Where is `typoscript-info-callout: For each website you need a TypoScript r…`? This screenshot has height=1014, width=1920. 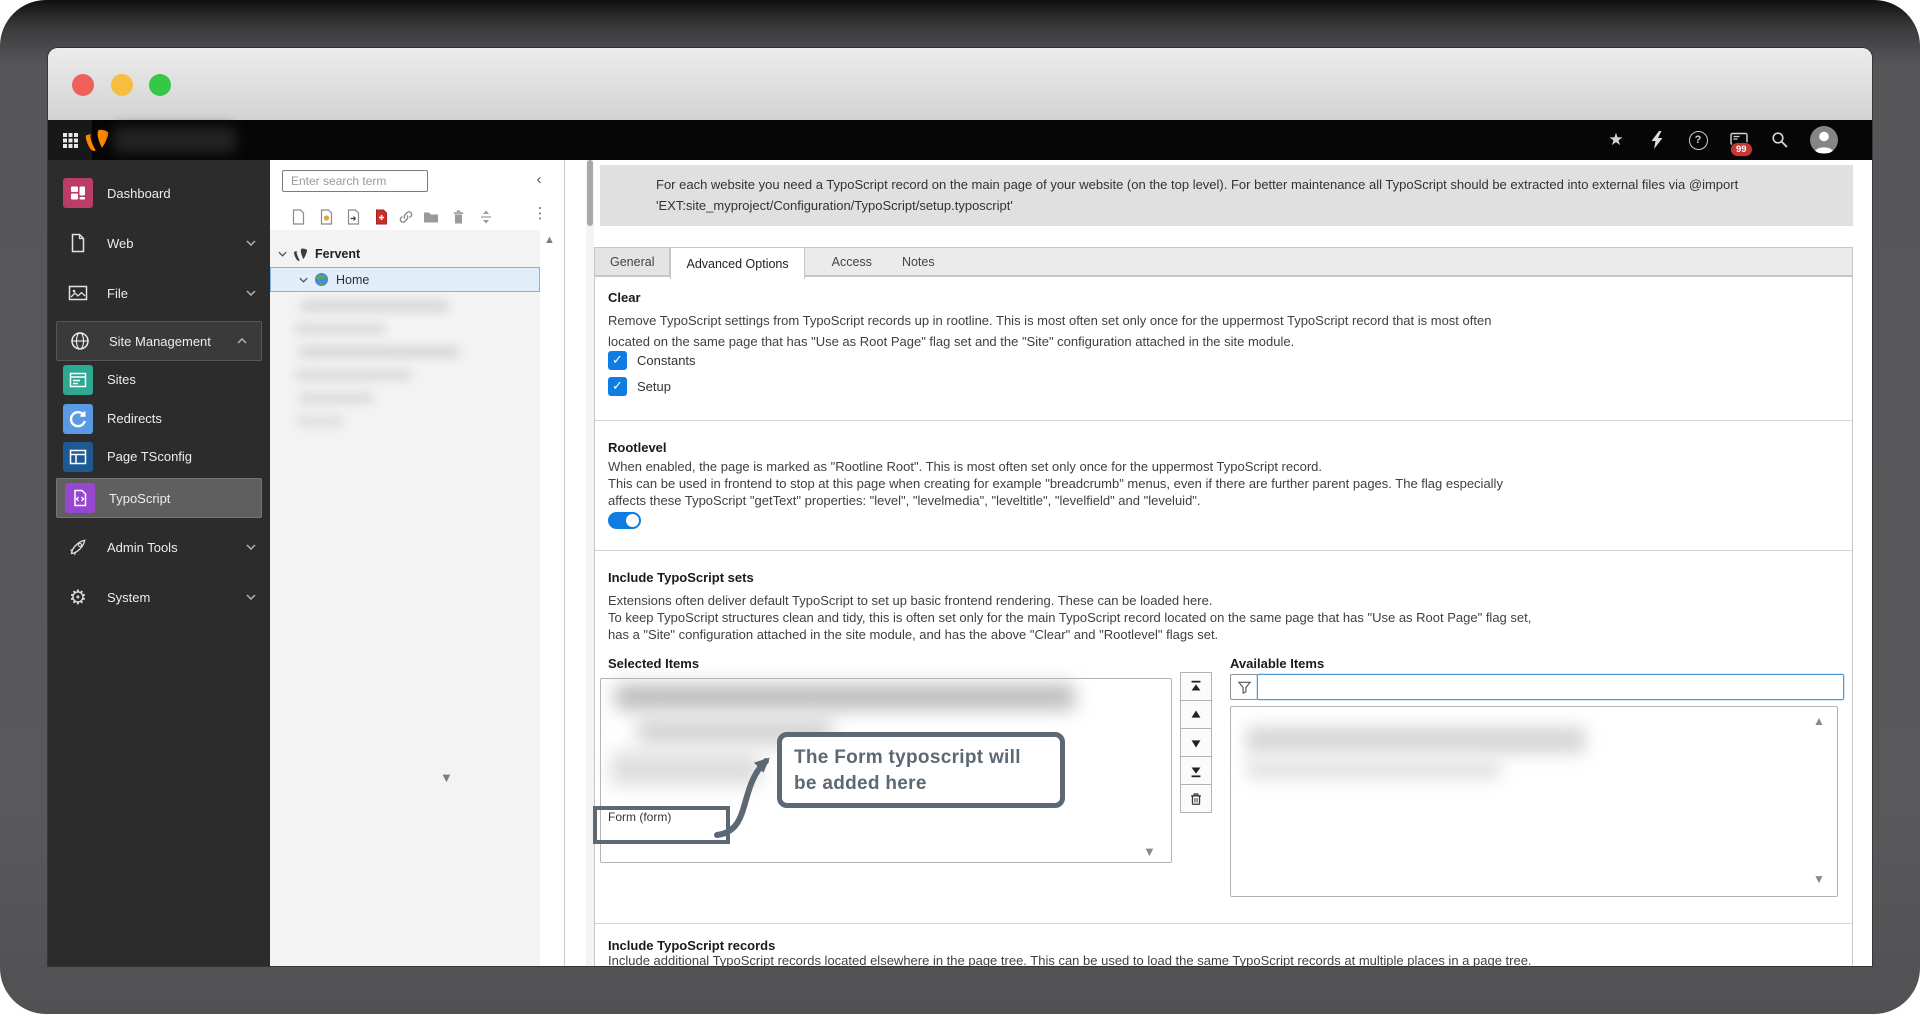 typoscript-info-callout: For each website you need a TypoScript r… is located at coordinates (1226, 195).